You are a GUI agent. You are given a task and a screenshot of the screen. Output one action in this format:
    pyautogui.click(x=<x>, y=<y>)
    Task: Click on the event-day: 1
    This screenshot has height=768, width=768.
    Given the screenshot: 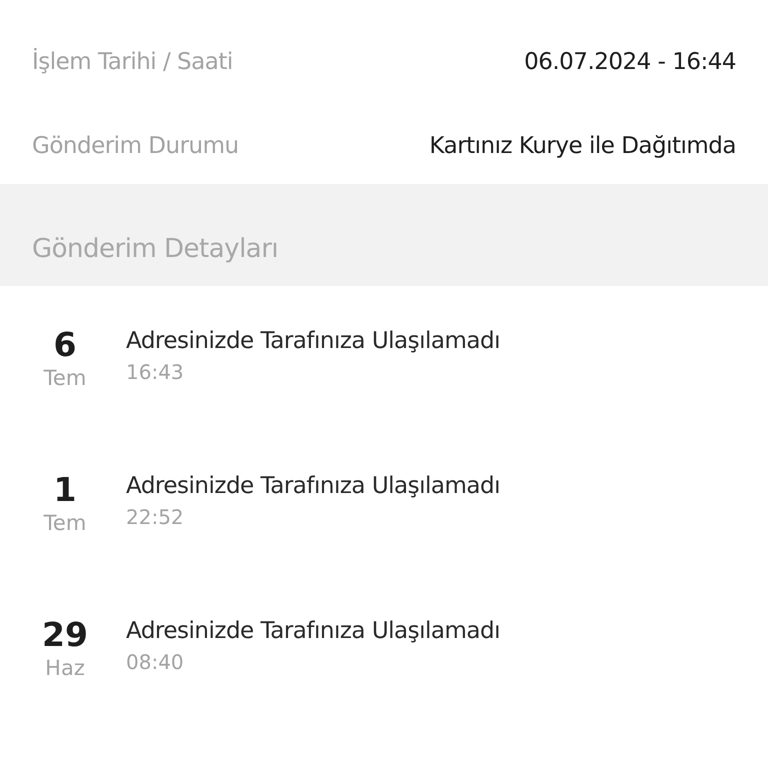 What is the action you would take?
    pyautogui.click(x=65, y=490)
    